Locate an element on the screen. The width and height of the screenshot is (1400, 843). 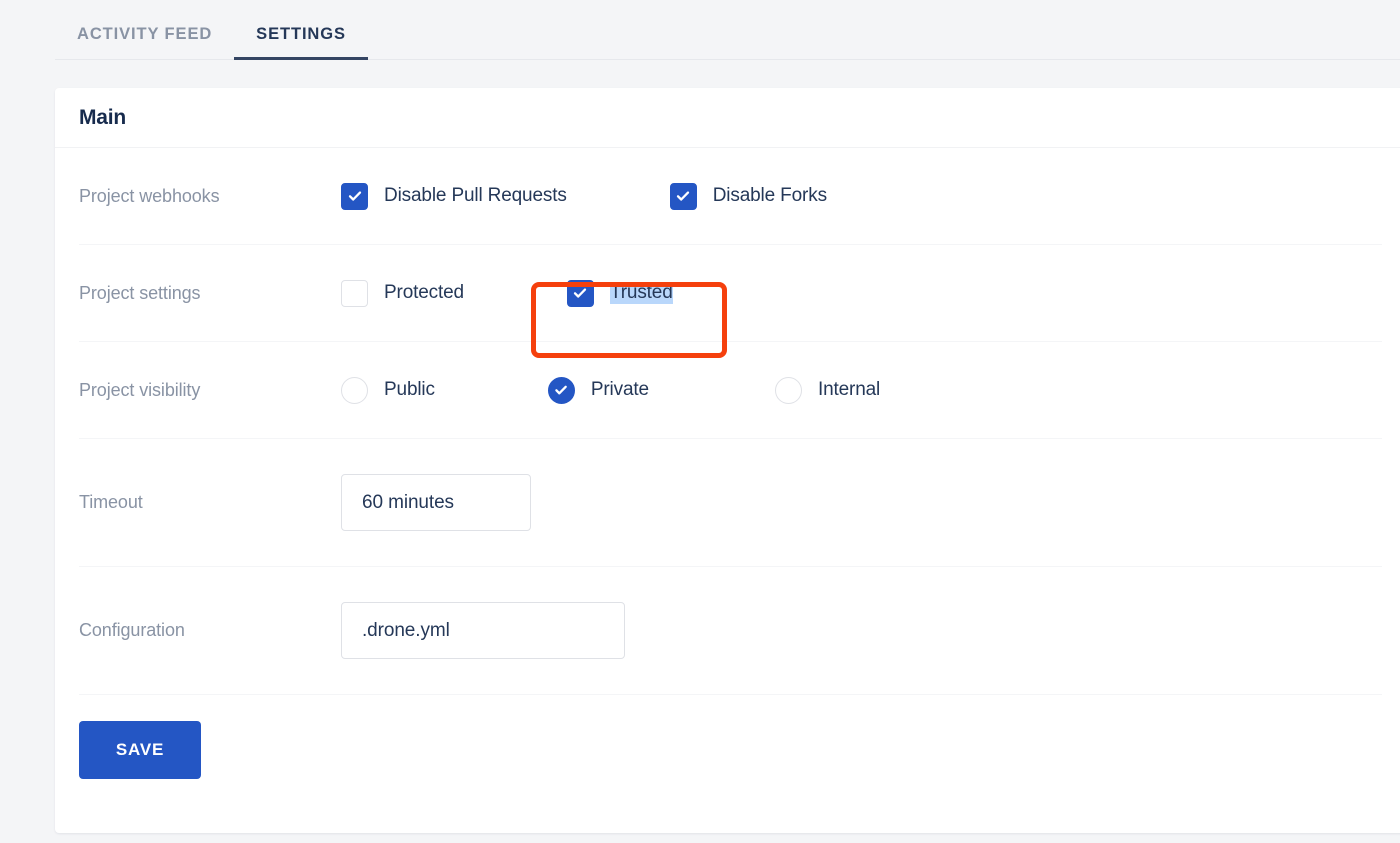
controls-project-settings: Protected Trusted is located at coordinates (861, 293).